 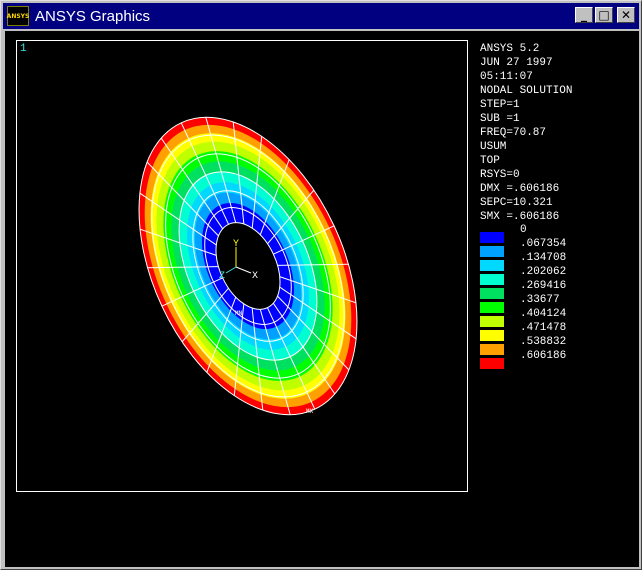 I want to click on legend-entry: .606186, so click(x=523, y=360).